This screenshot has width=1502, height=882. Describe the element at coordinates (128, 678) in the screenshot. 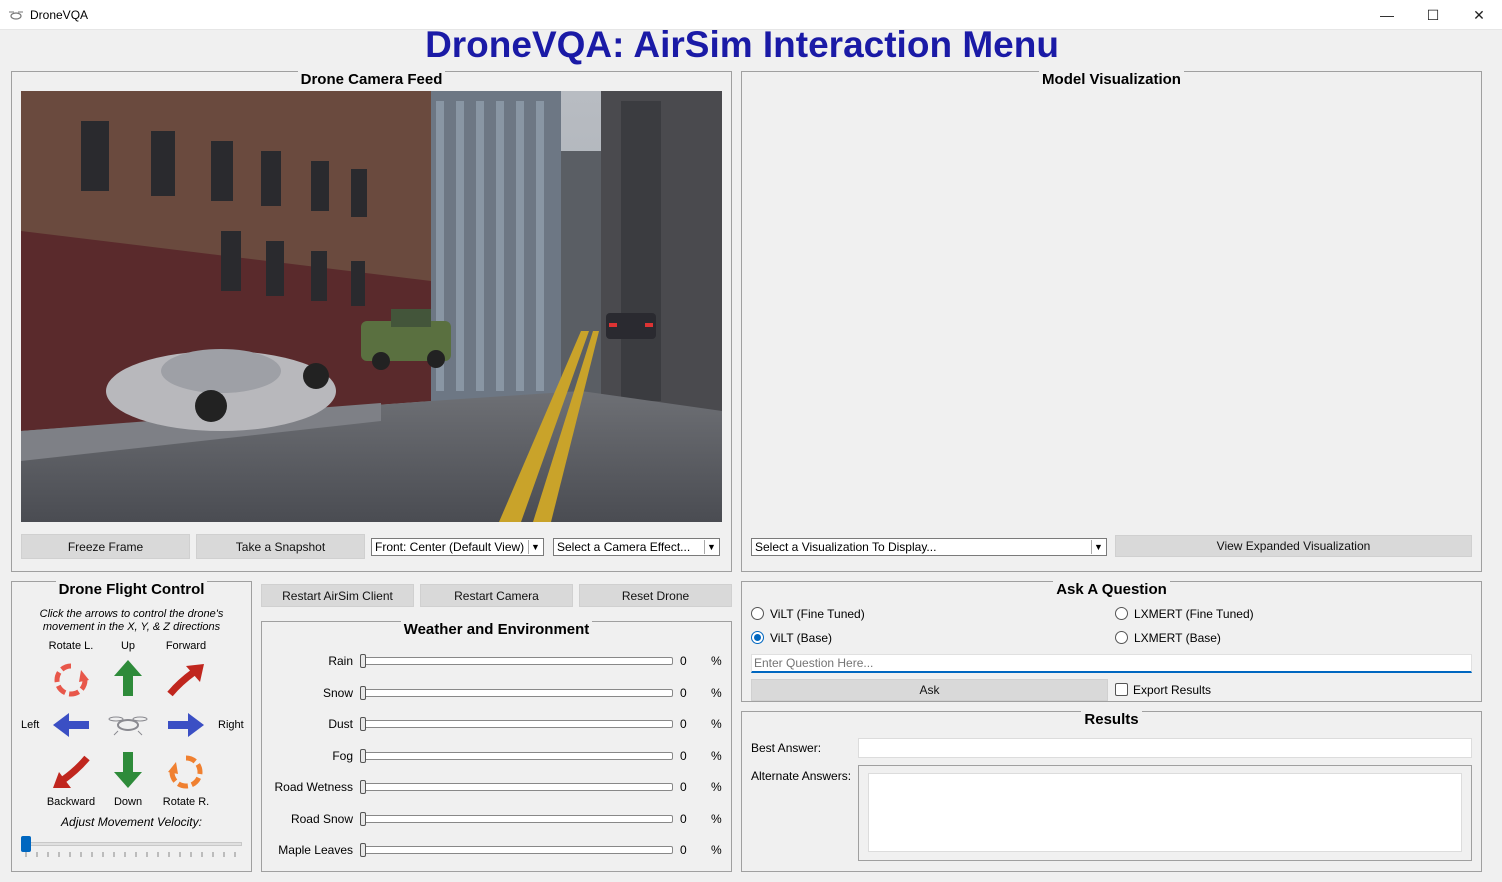

I see `arrow-up-icon` at that location.